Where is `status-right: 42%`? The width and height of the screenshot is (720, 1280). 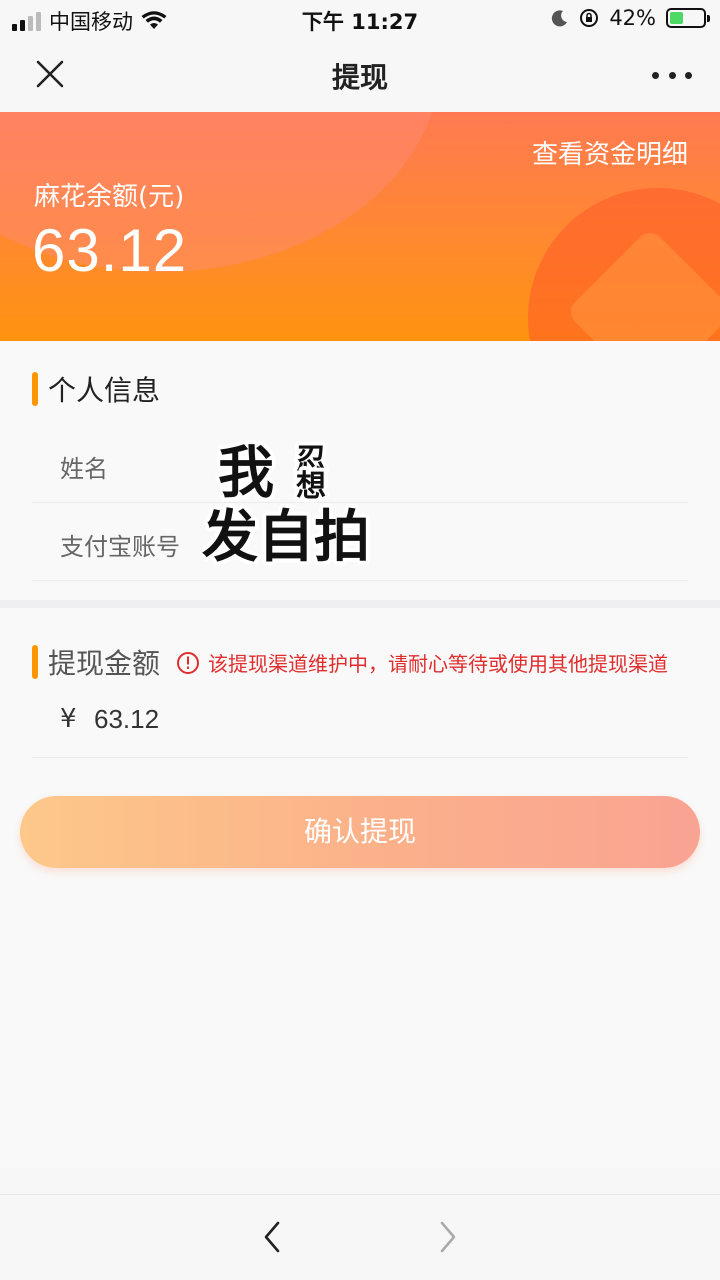 status-right: 42% is located at coordinates (630, 18).